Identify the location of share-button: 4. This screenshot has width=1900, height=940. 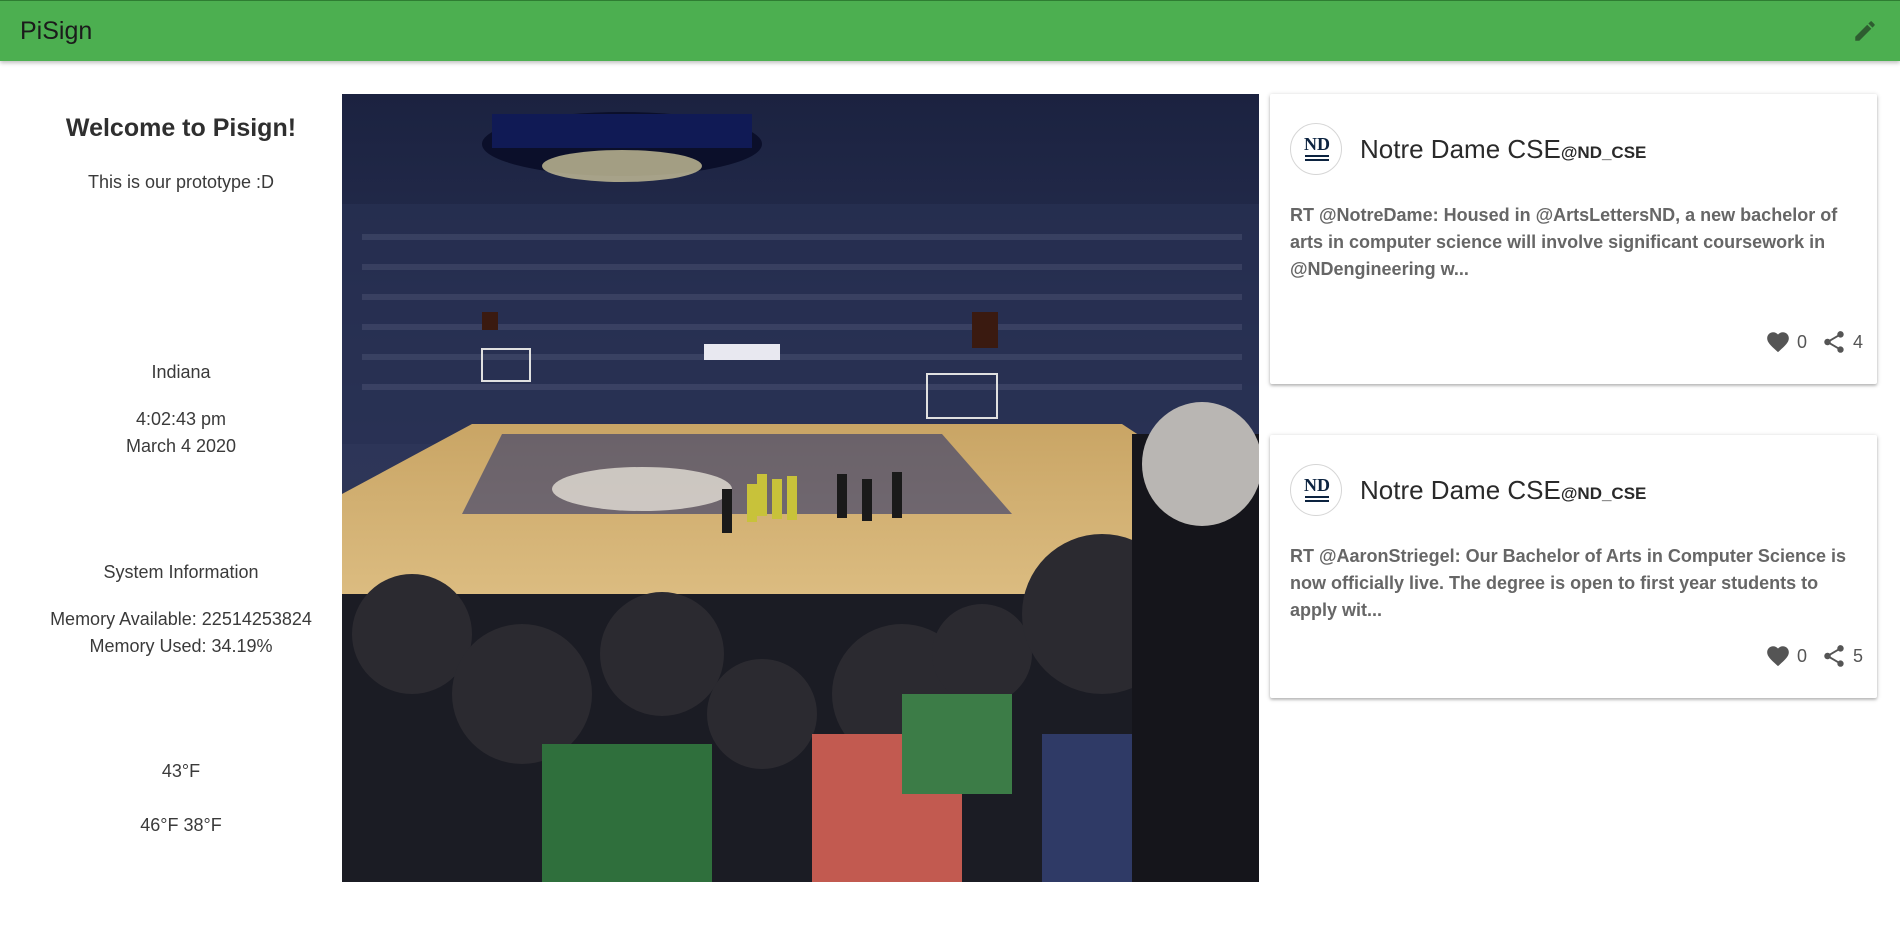
(1842, 342).